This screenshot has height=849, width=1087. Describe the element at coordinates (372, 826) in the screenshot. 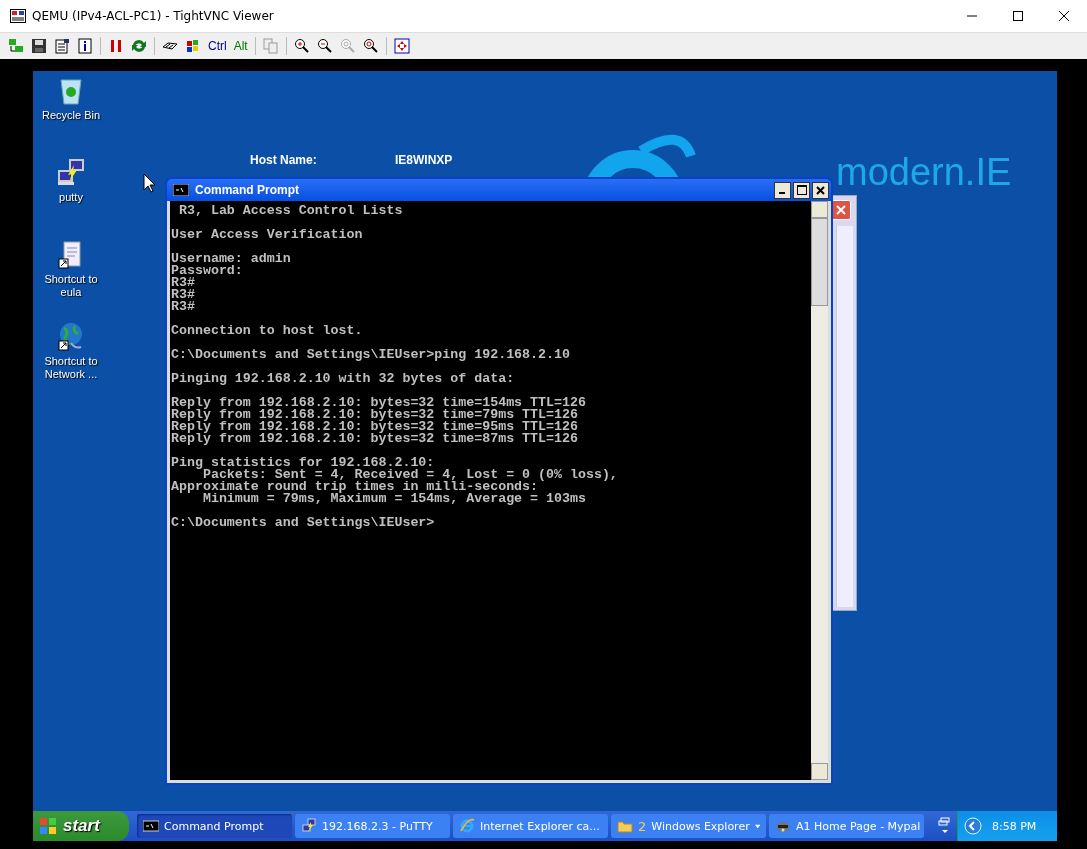

I see `taskbar-button: 192.168.2.3 - PuTTY` at that location.